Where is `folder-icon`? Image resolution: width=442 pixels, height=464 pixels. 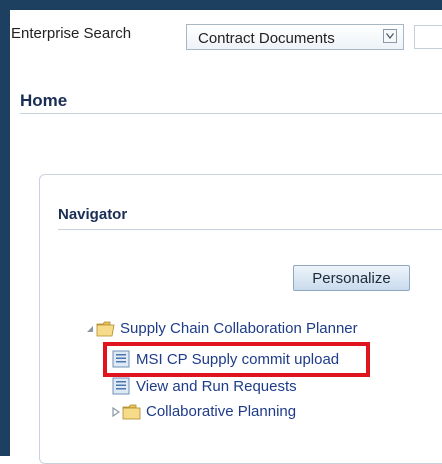
folder-icon is located at coordinates (131, 411).